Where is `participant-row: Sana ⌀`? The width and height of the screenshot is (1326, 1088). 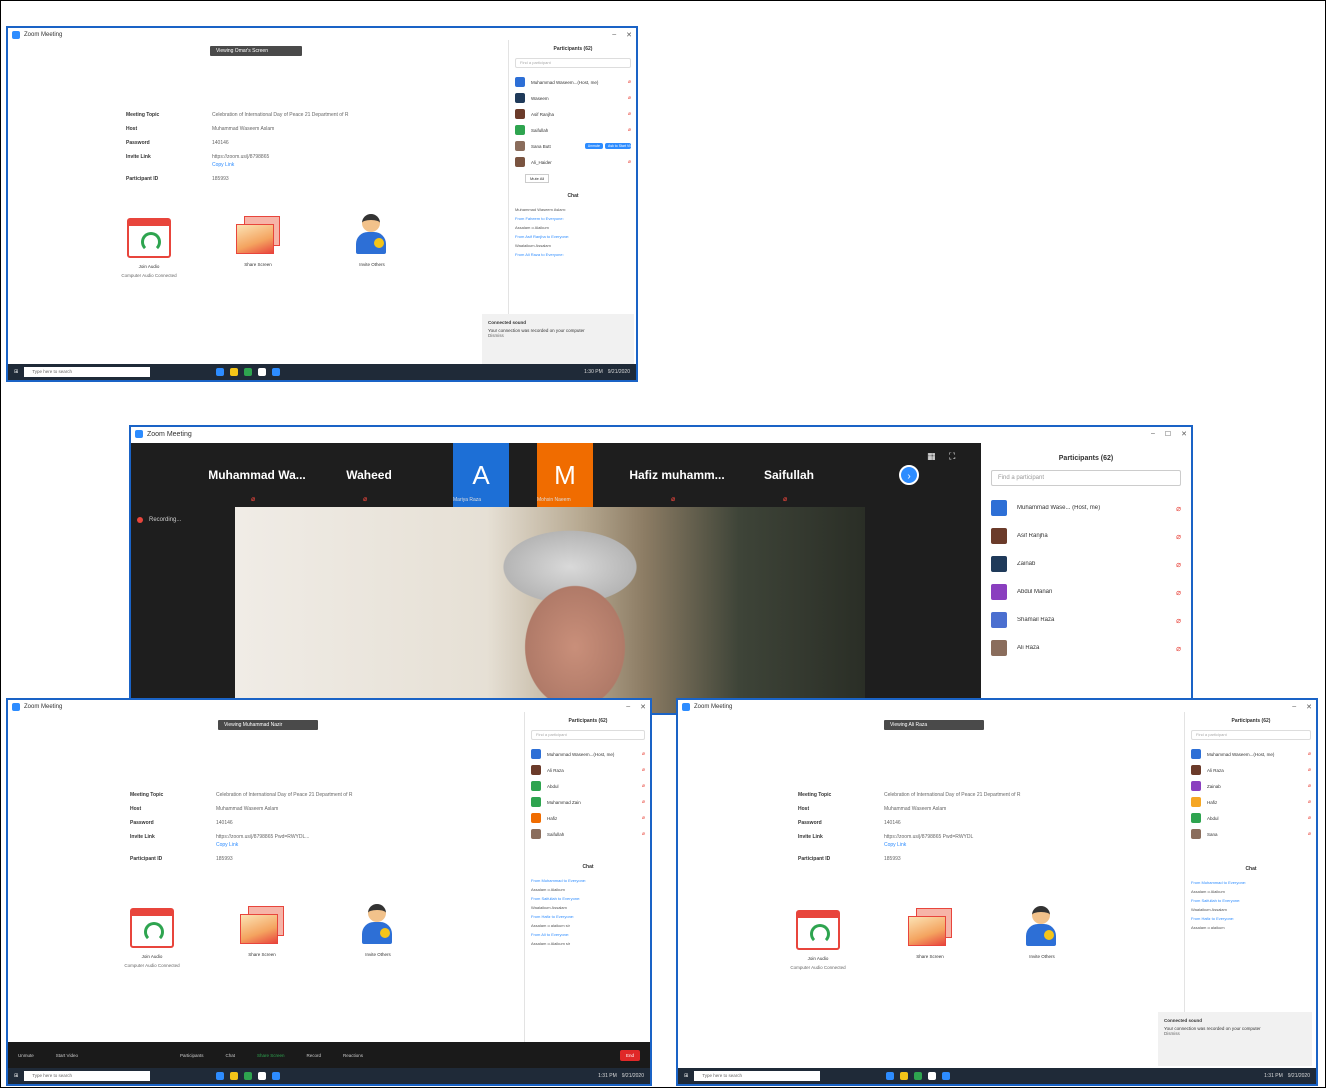
participant-row: Sana ⌀ is located at coordinates (1250, 834).